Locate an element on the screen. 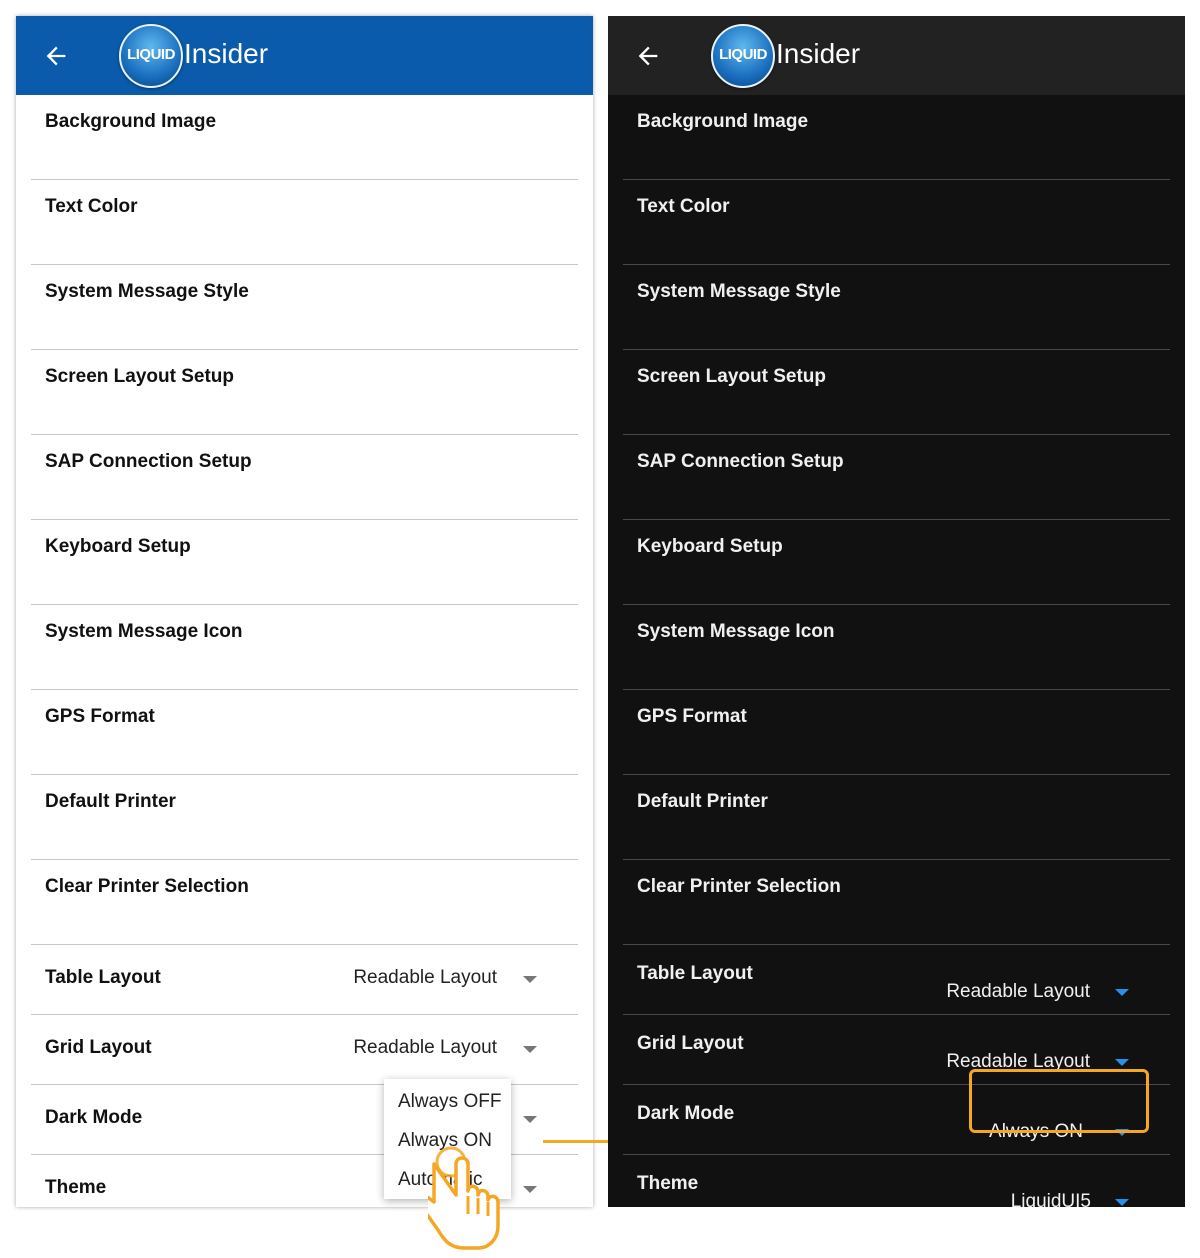 This screenshot has height=1258, width=1200. option-always-off: Always OFF is located at coordinates (449, 1102).